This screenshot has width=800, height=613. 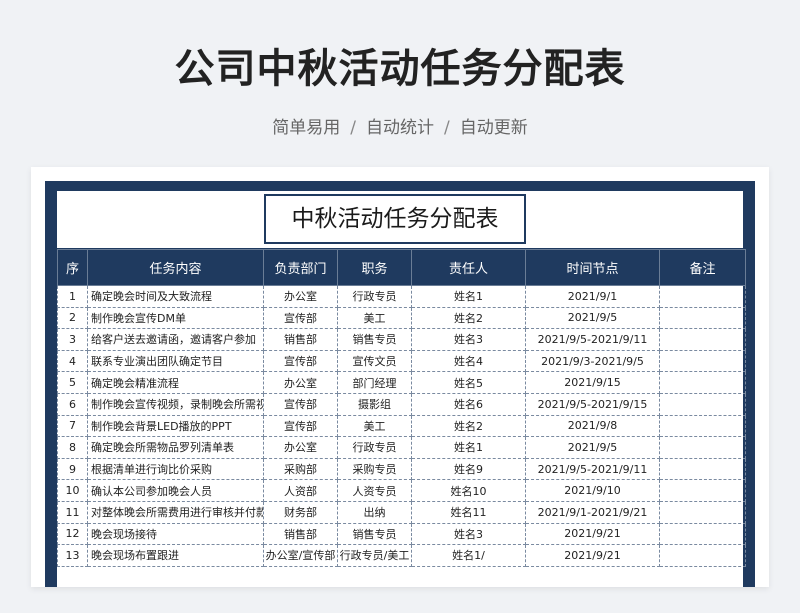 I want to click on cell-department: 办公室/宣传部, so click(x=300, y=555).